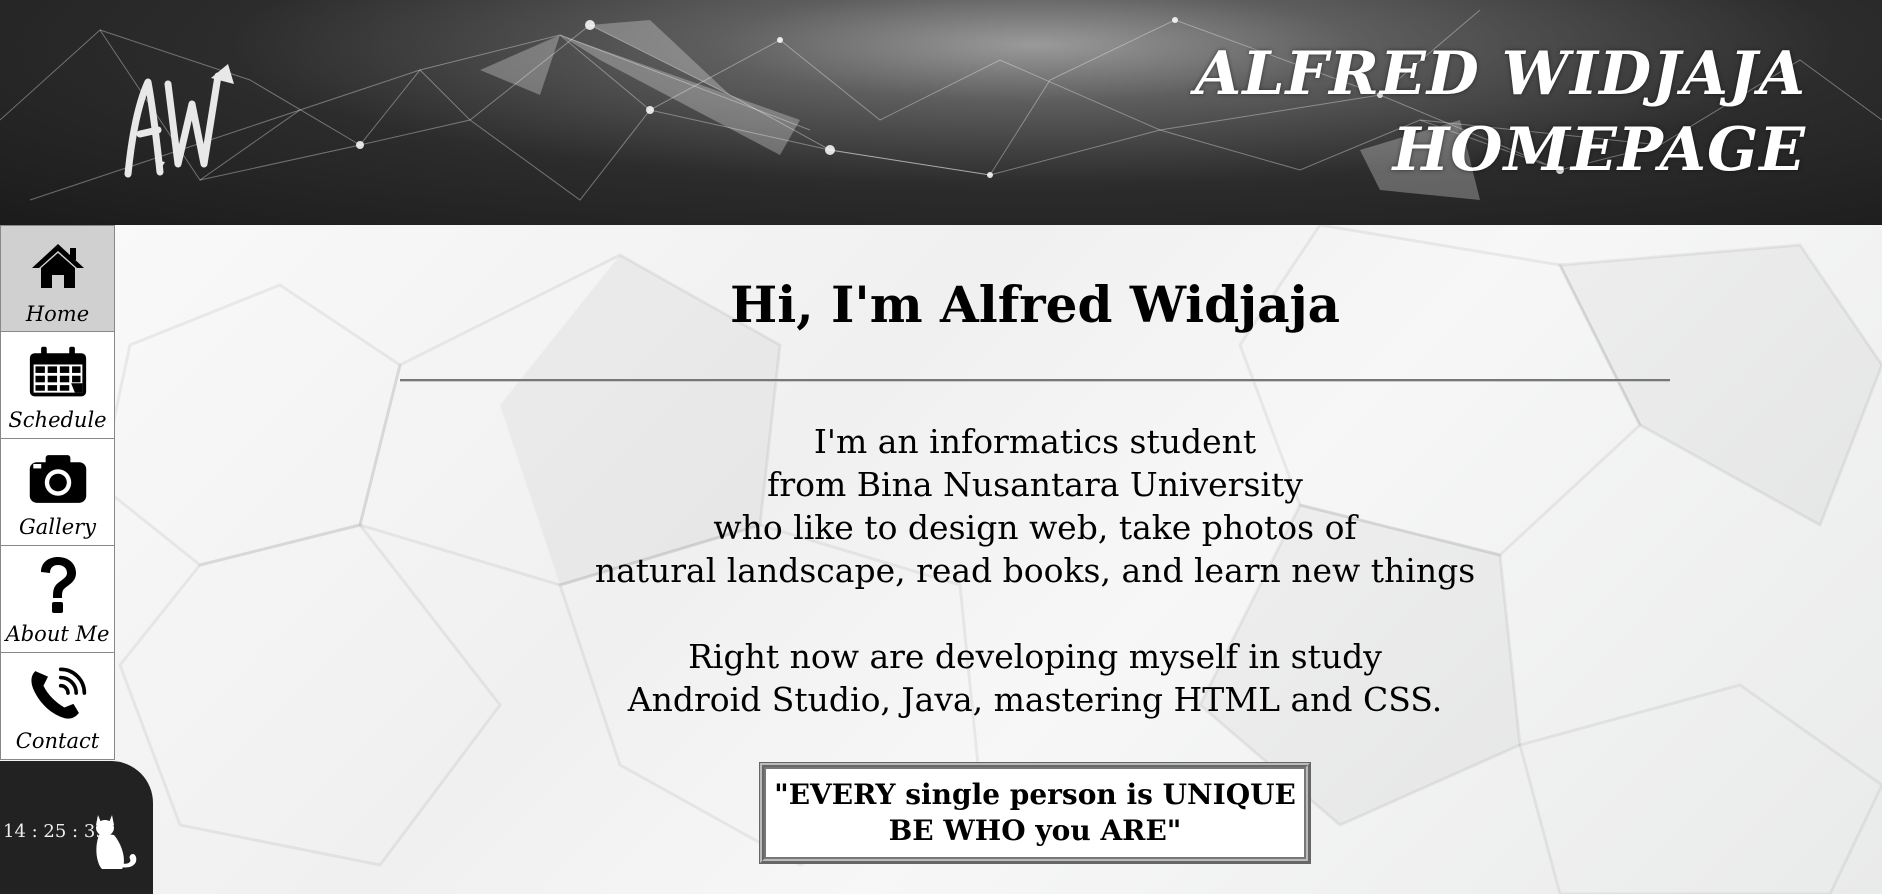 The height and width of the screenshot is (894, 1882). I want to click on site-title-line-2: HOMEPAGE, so click(1599, 150).